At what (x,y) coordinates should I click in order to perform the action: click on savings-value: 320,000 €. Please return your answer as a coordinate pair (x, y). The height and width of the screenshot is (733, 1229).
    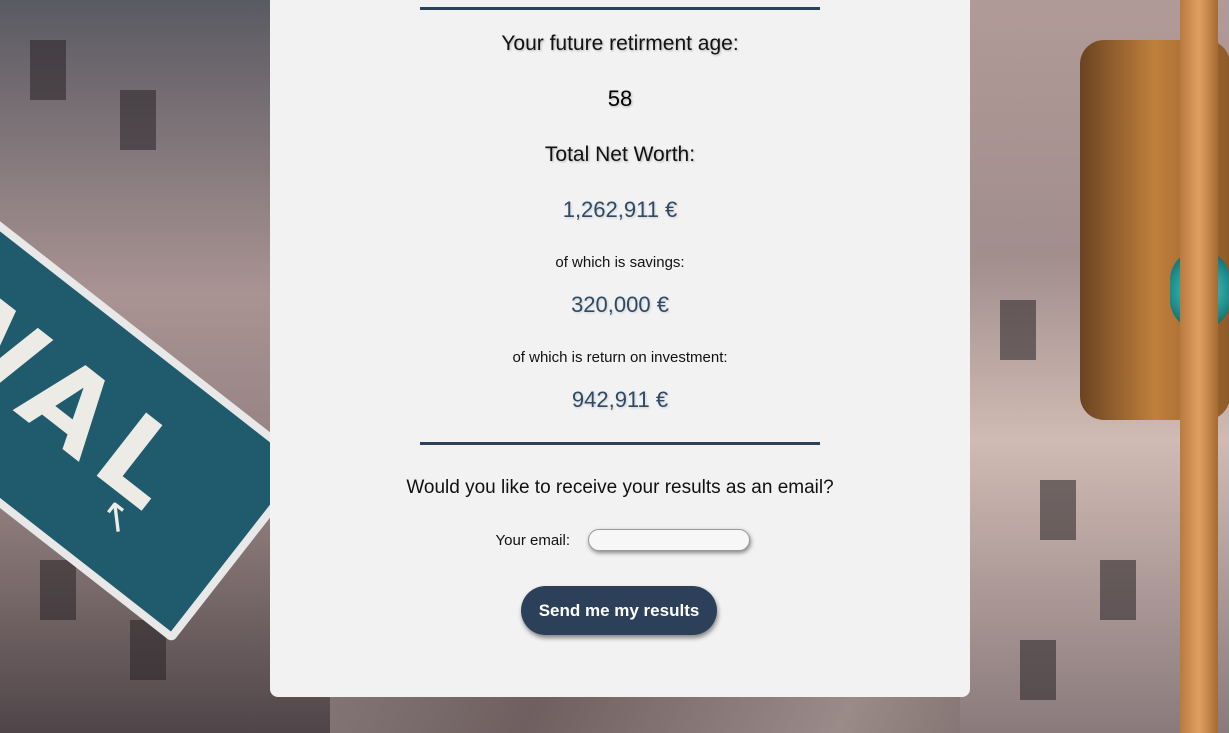
    Looking at the image, I should click on (620, 304).